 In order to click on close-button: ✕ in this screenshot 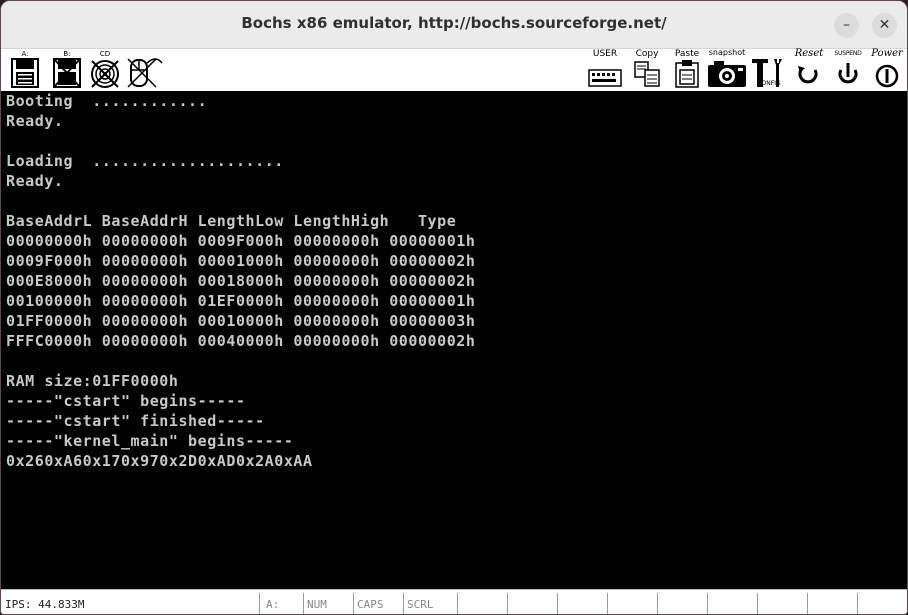, I will do `click(884, 25)`.